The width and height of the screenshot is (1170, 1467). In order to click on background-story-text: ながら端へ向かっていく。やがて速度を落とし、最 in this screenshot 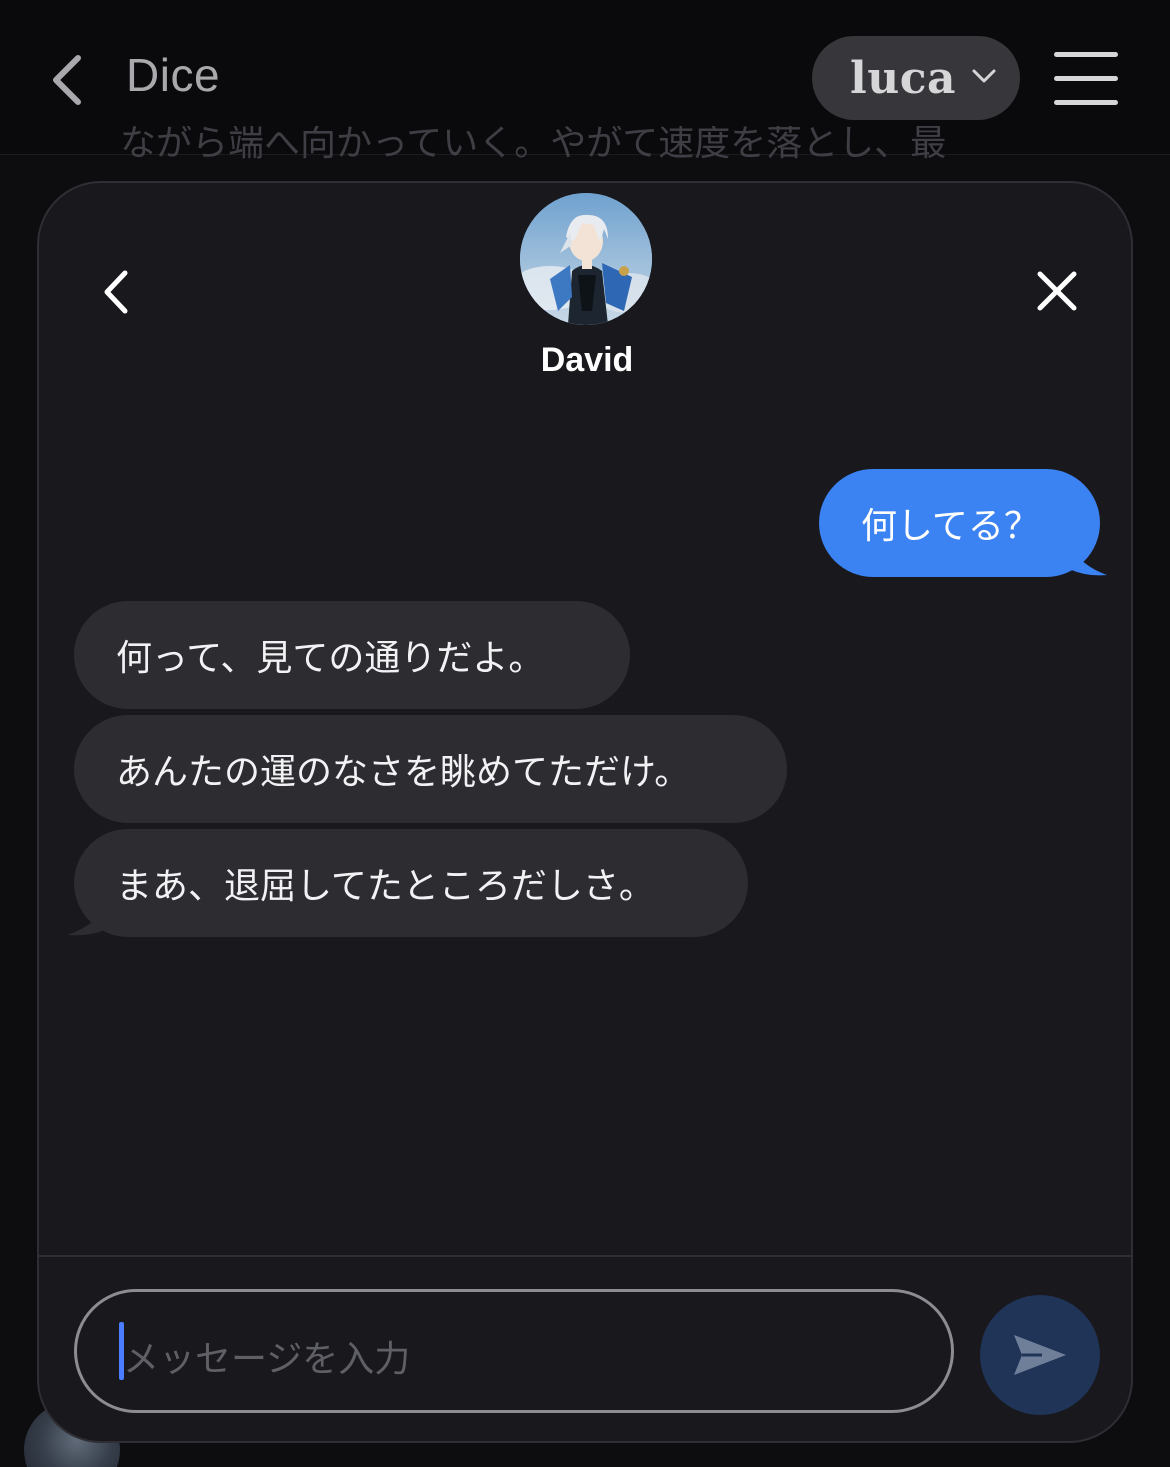, I will do `click(533, 144)`.